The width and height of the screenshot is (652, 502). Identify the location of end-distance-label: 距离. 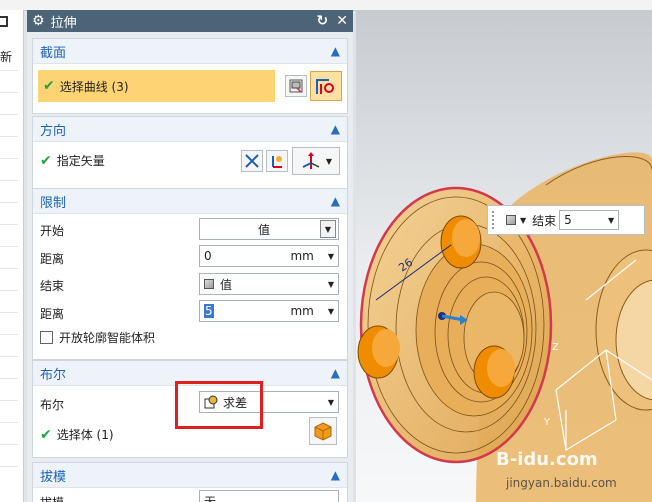
(52, 314).